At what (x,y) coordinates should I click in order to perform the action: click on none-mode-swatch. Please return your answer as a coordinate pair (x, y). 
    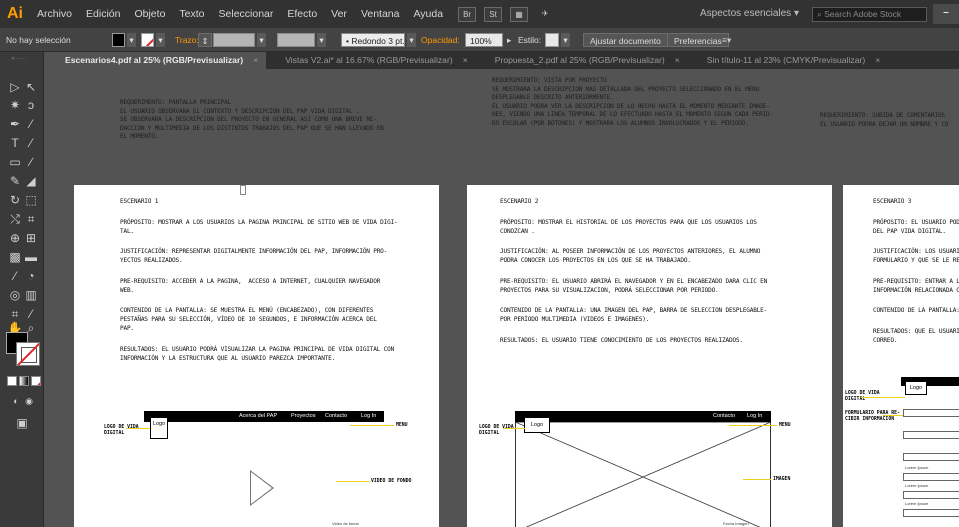
    Looking at the image, I should click on (36, 381).